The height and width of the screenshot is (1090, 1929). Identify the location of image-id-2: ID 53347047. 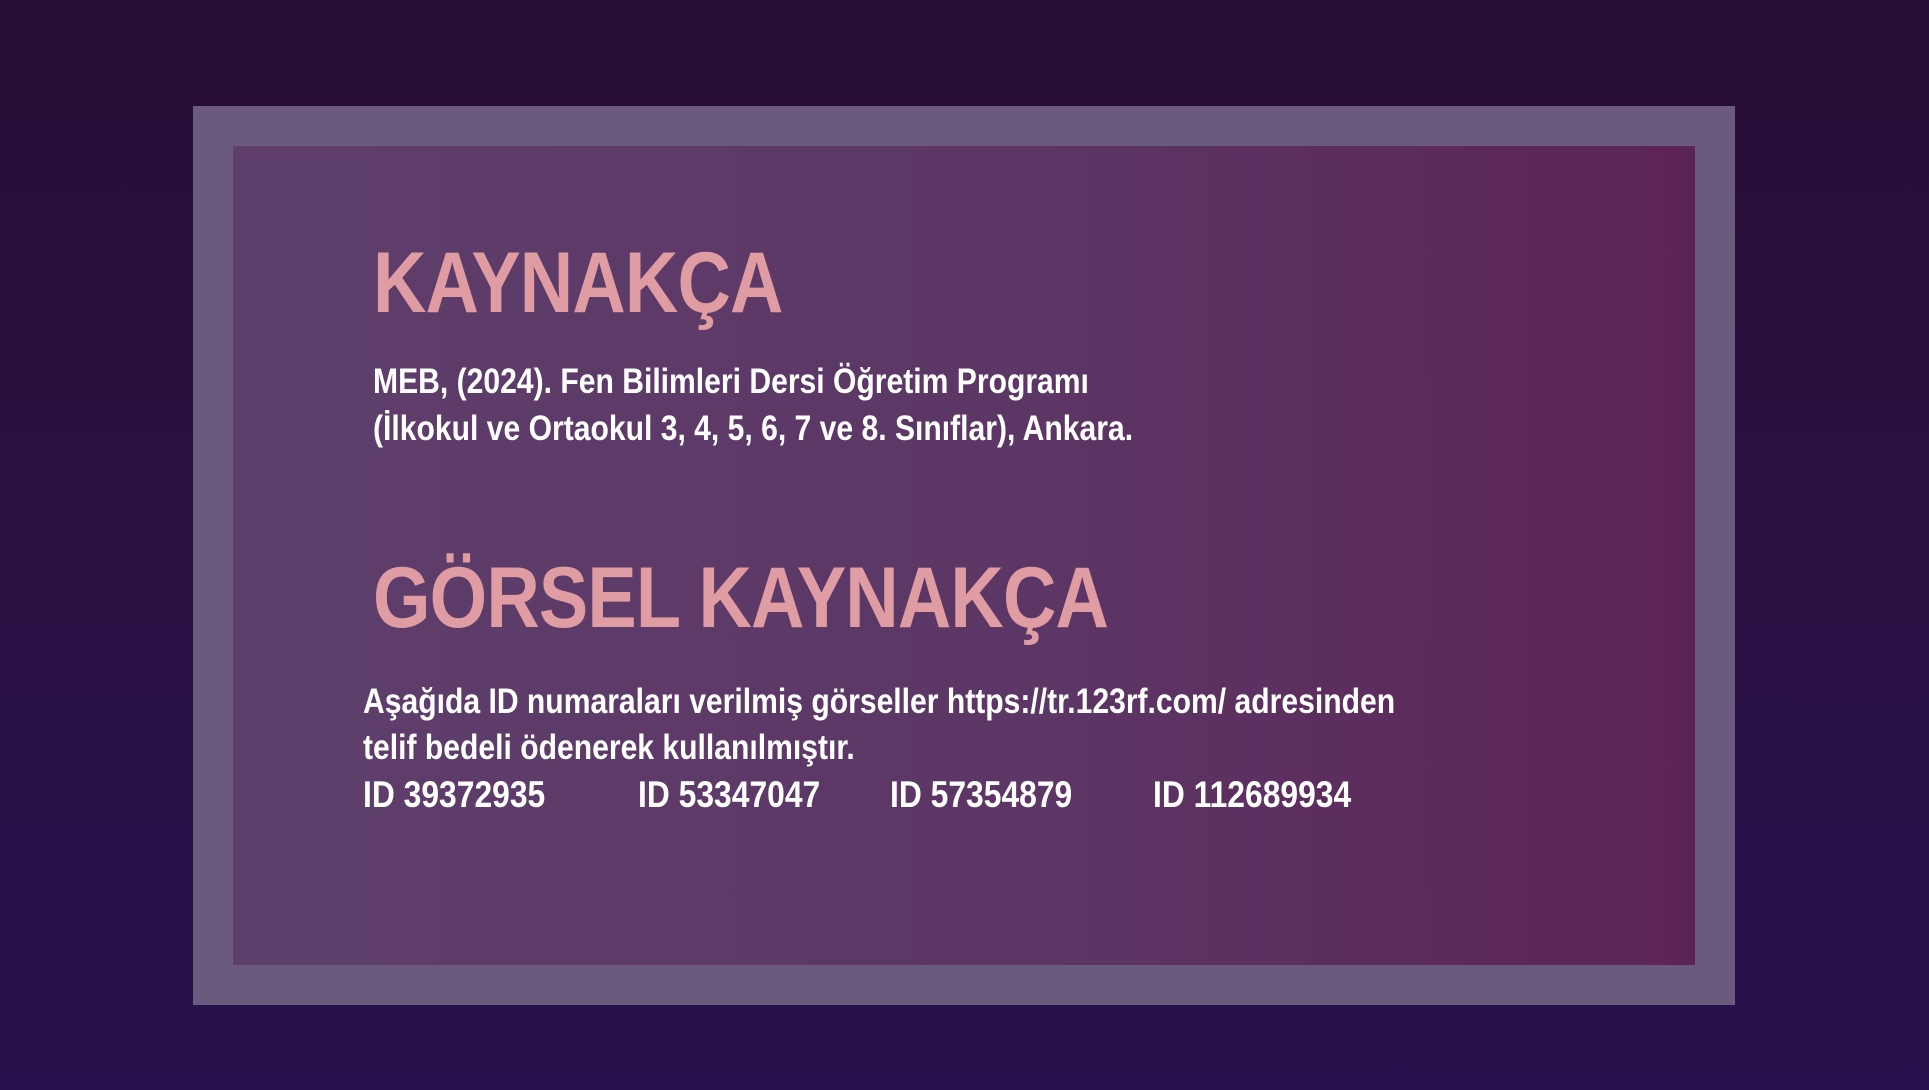
(729, 794).